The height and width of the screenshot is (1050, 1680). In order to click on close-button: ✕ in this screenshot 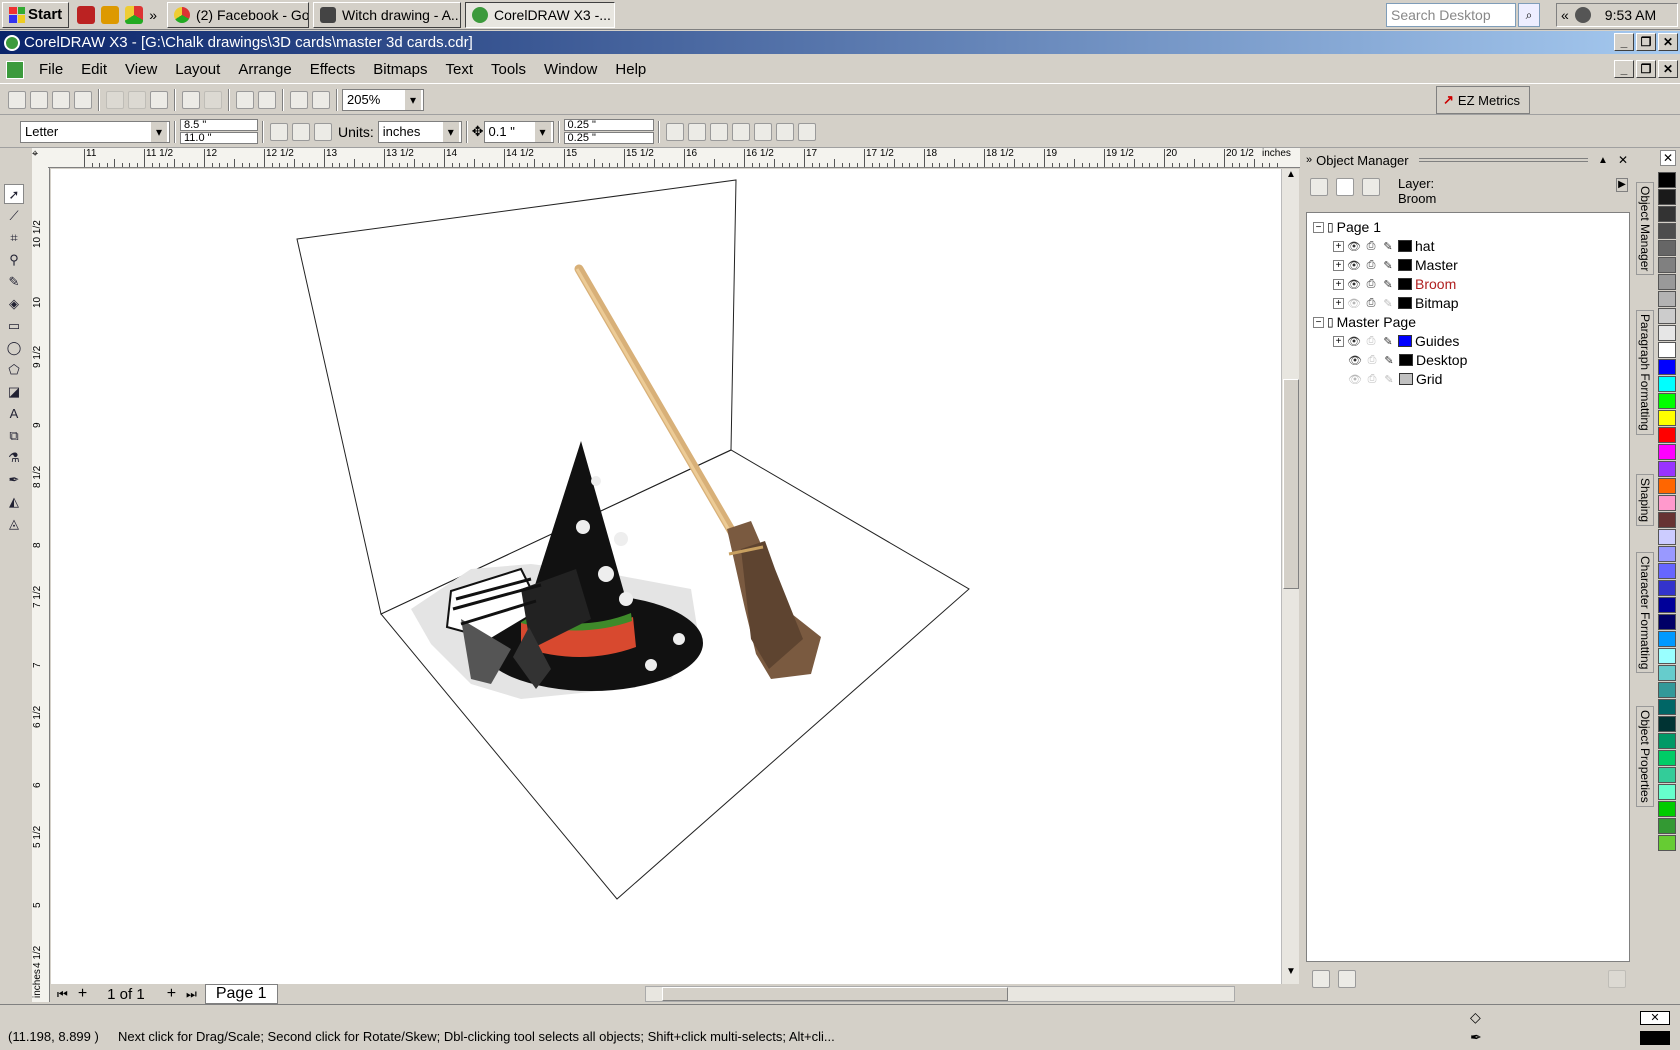, I will do `click(1668, 42)`.